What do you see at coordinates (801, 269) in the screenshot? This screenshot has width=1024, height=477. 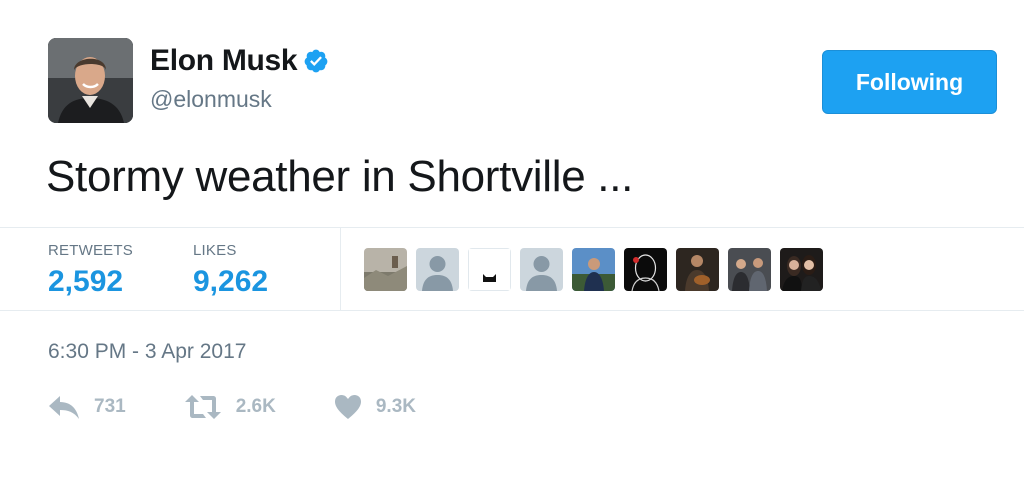 I see `two-women-avatar` at bounding box center [801, 269].